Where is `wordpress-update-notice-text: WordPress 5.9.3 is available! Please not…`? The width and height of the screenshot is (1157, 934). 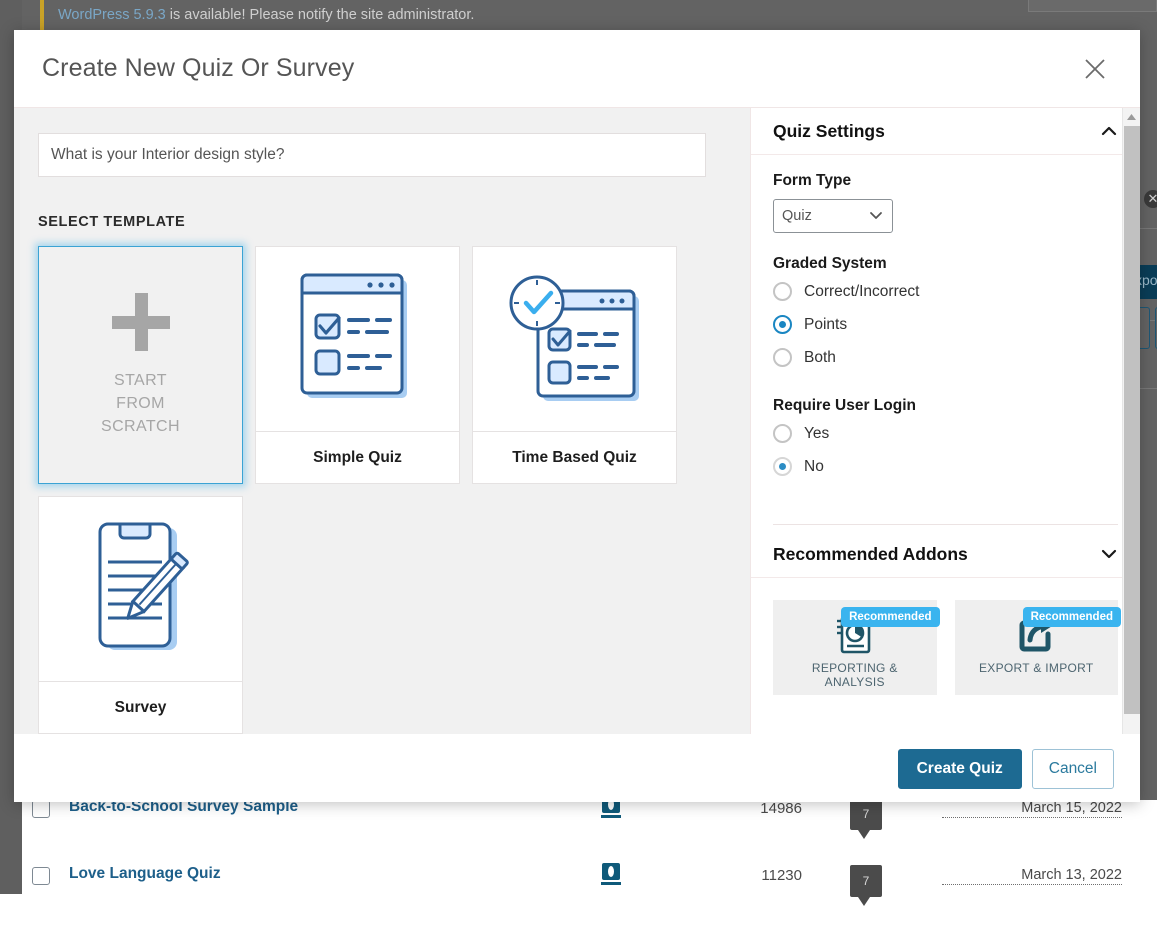
wordpress-update-notice-text: WordPress 5.9.3 is available! Please not… is located at coordinates (266, 15).